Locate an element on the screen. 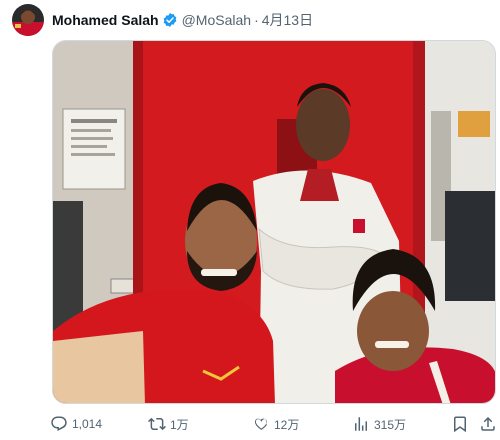 Image resolution: width=500 pixels, height=440 pixels. bar-chart-icon is located at coordinates (361, 424).